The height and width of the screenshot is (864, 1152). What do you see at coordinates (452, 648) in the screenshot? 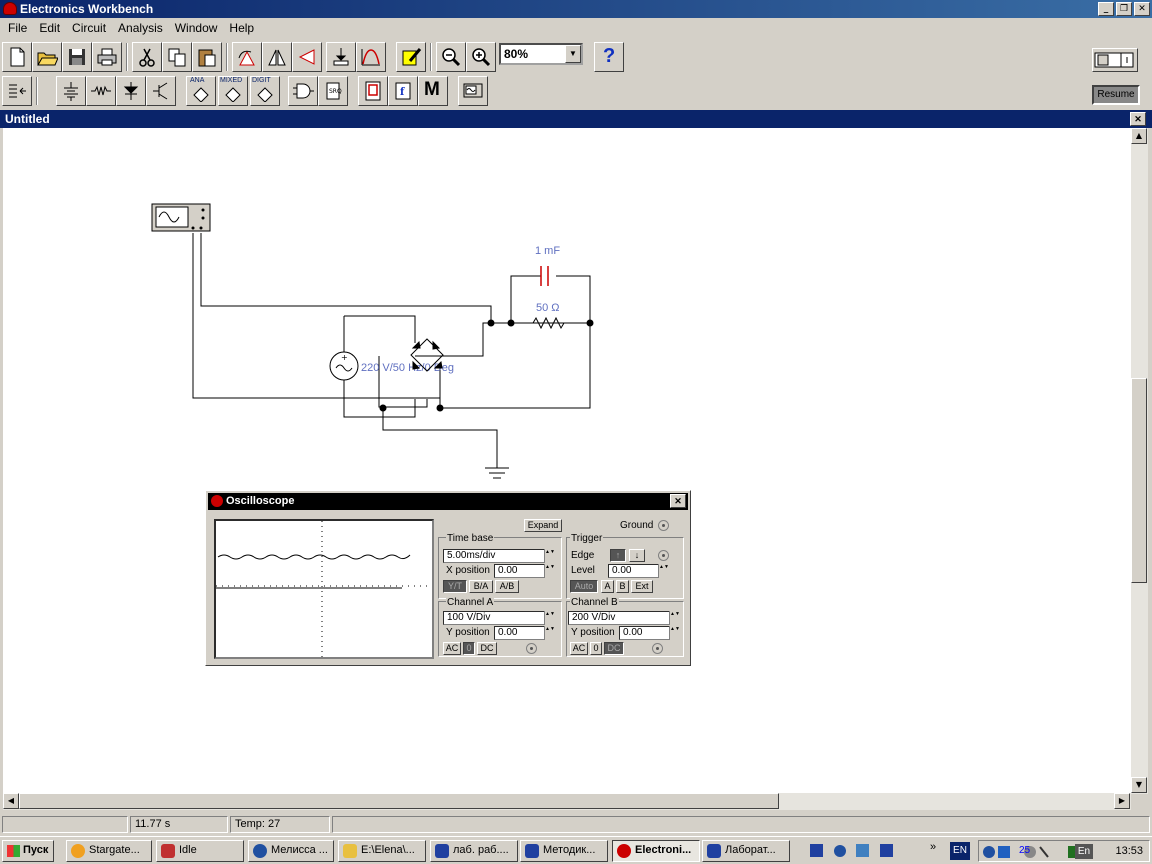
I see `channel-a-ac-button: AC` at bounding box center [452, 648].